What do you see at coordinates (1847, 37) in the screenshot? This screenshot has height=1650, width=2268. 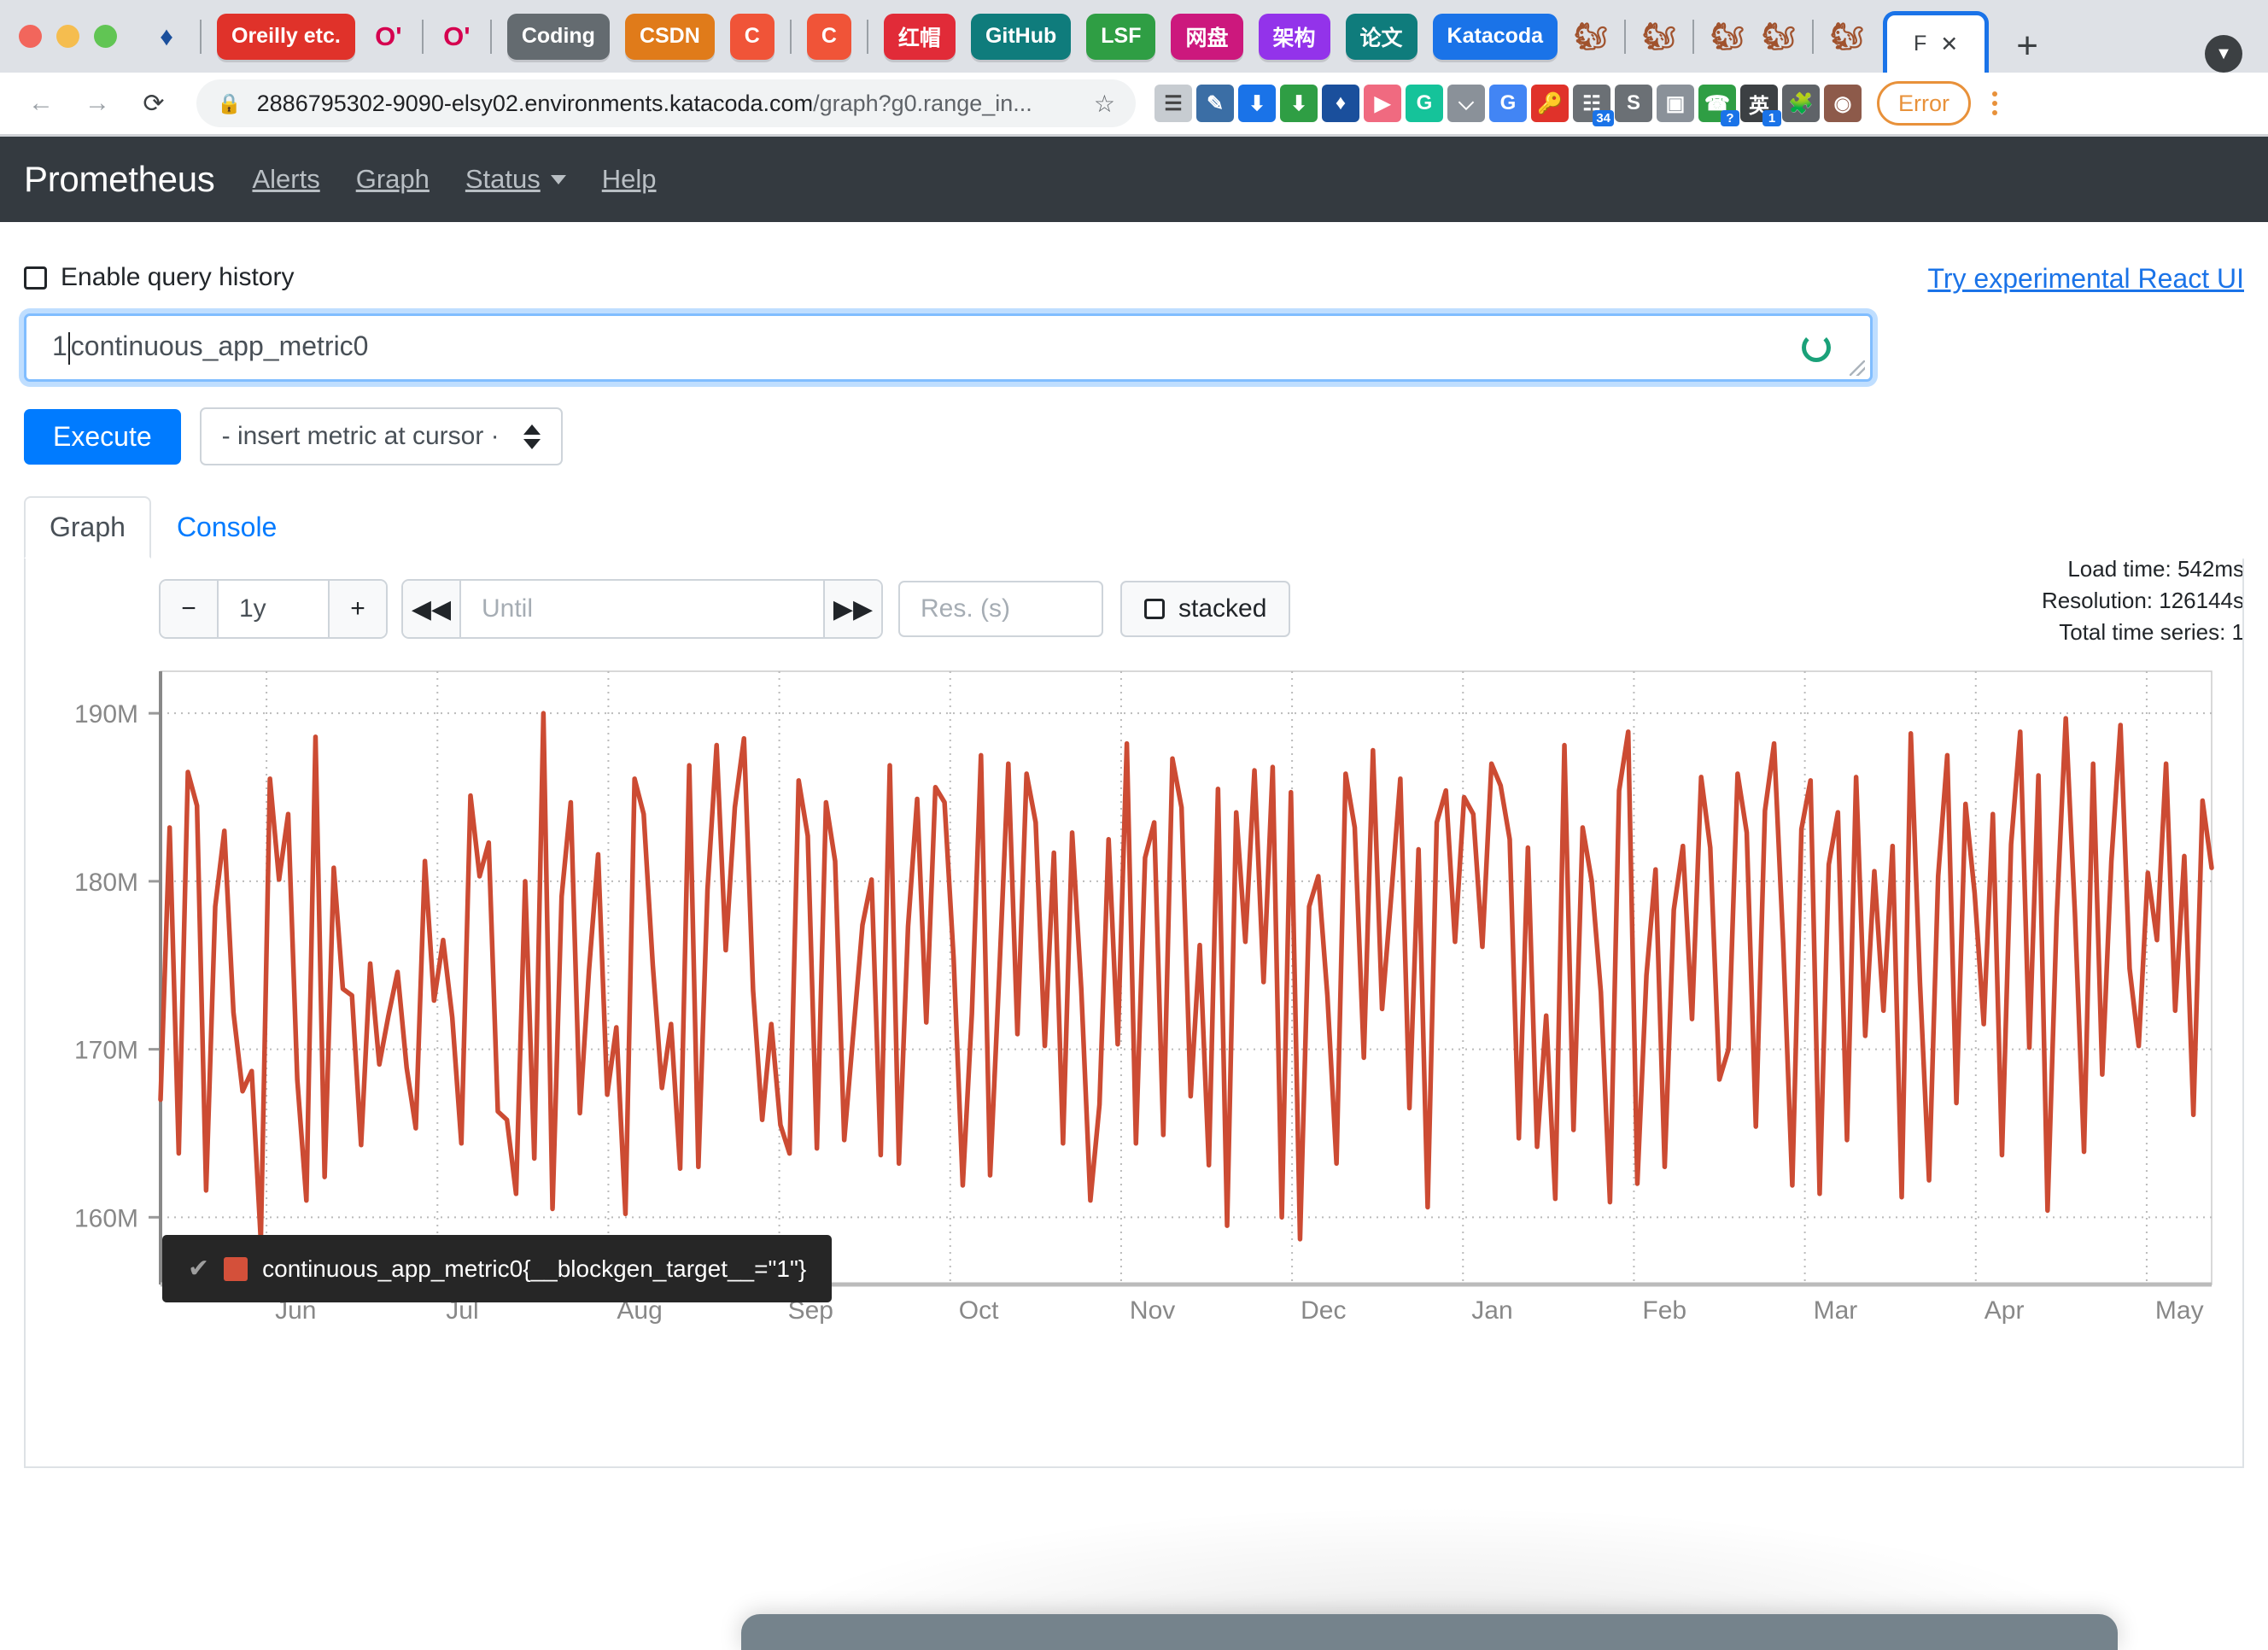 I see `bookmark-squirrel-5: 🐿` at bounding box center [1847, 37].